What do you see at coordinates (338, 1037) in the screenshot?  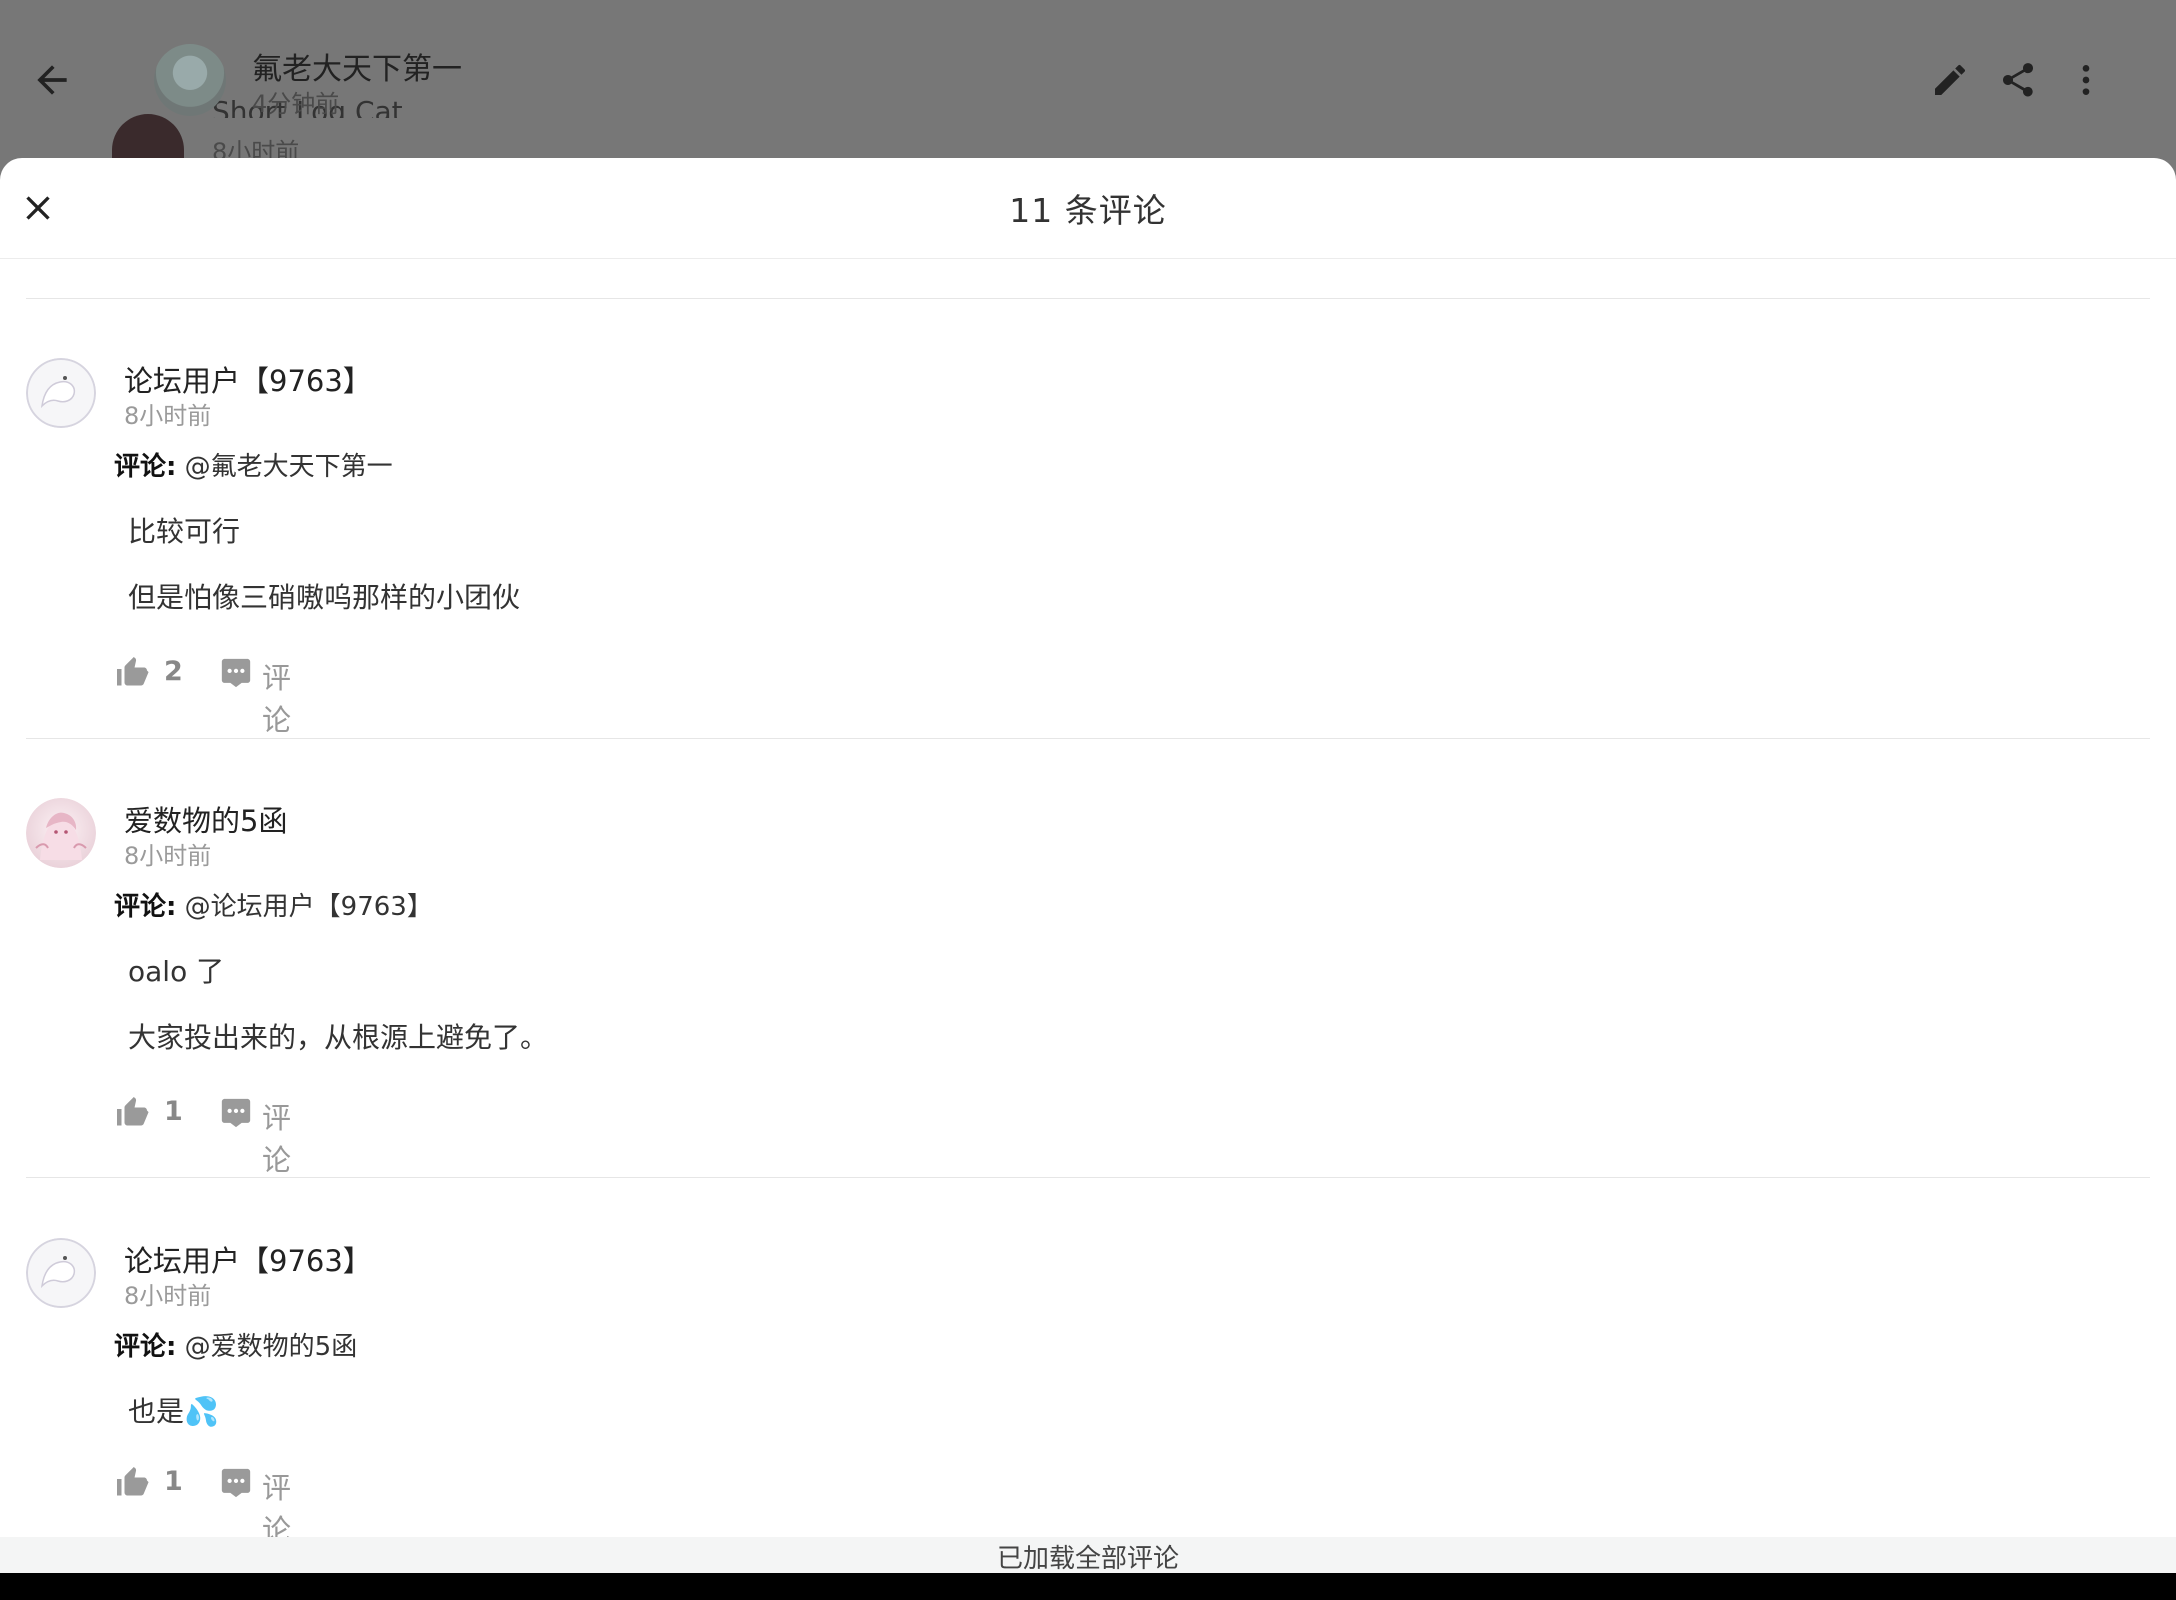 I see `comment-text-line: 大家投出来的，从根源上避免了。` at bounding box center [338, 1037].